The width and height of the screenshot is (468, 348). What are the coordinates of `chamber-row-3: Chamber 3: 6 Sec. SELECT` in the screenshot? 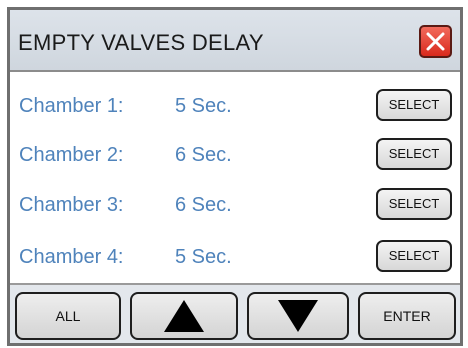 It's located at (235, 208).